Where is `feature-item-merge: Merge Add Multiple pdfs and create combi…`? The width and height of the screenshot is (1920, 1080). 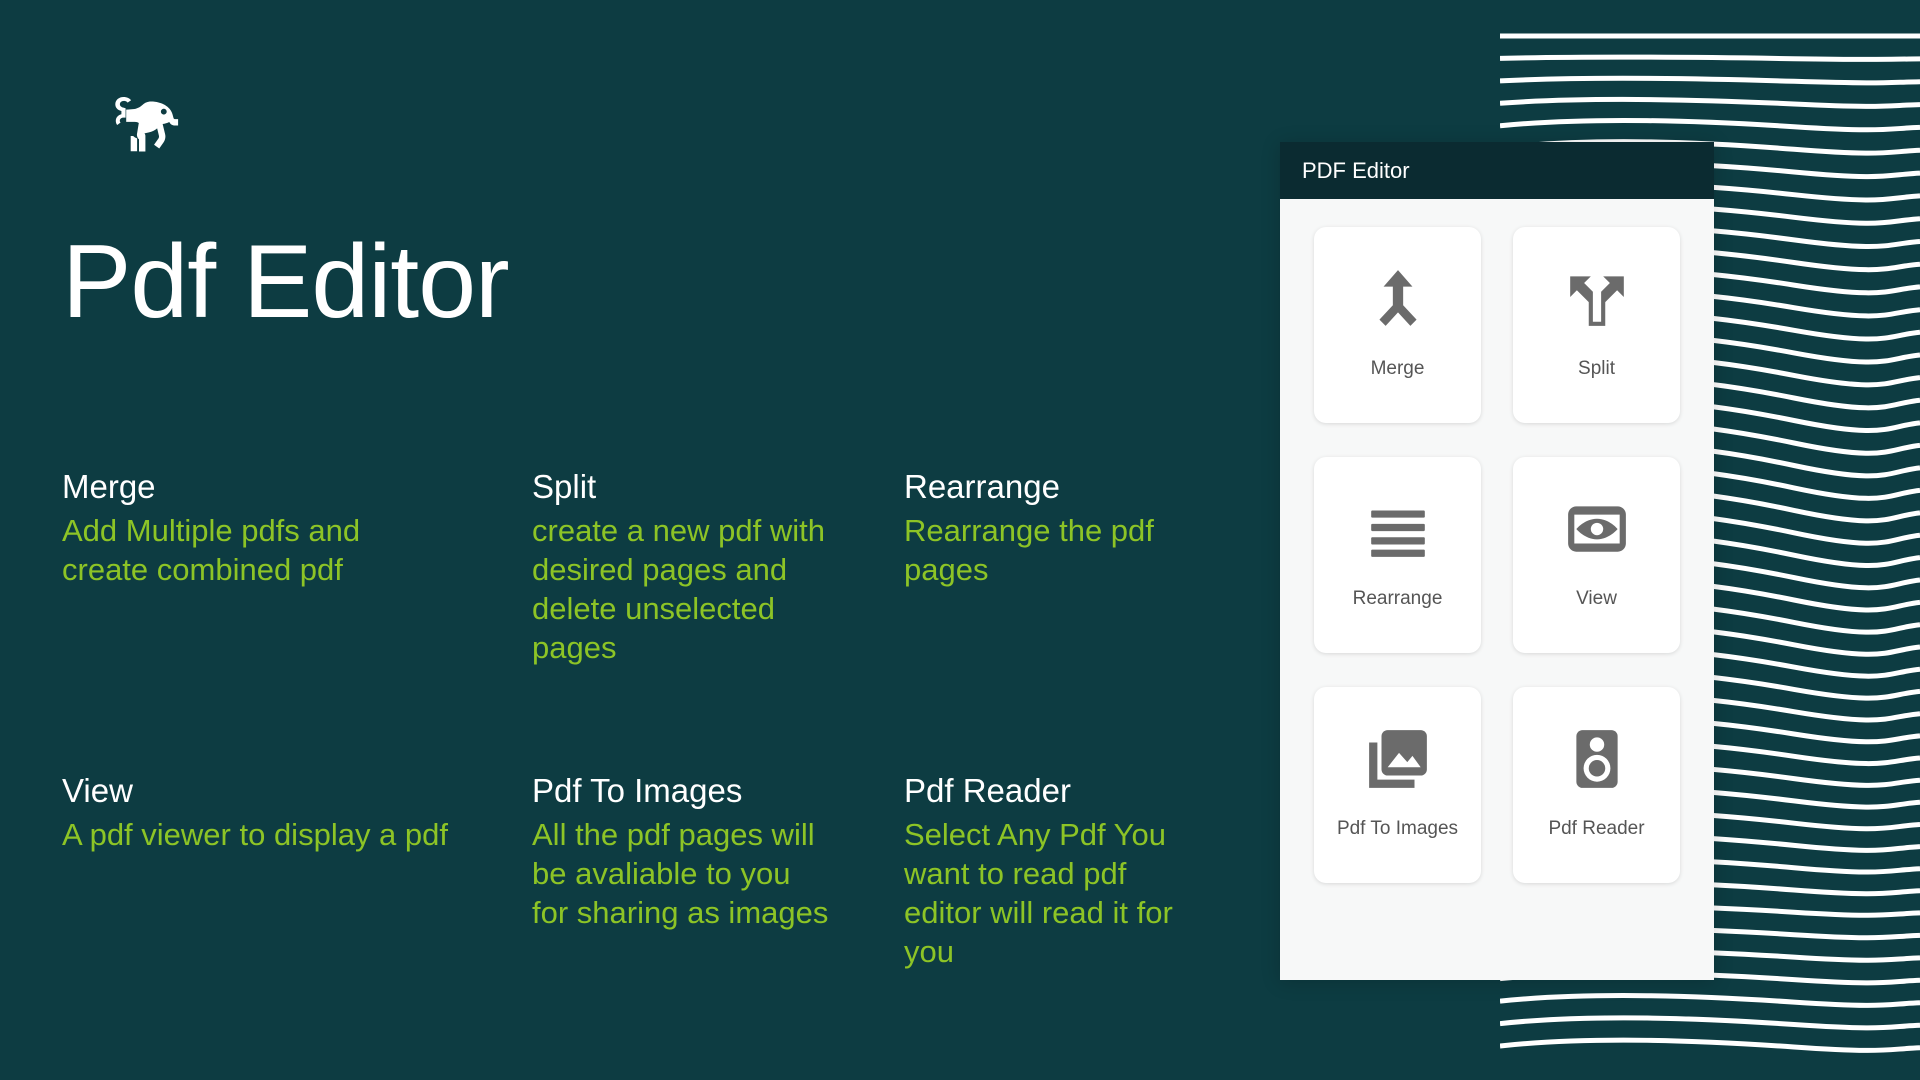 feature-item-merge: Merge Add Multiple pdfs and create combi… is located at coordinates (297, 567).